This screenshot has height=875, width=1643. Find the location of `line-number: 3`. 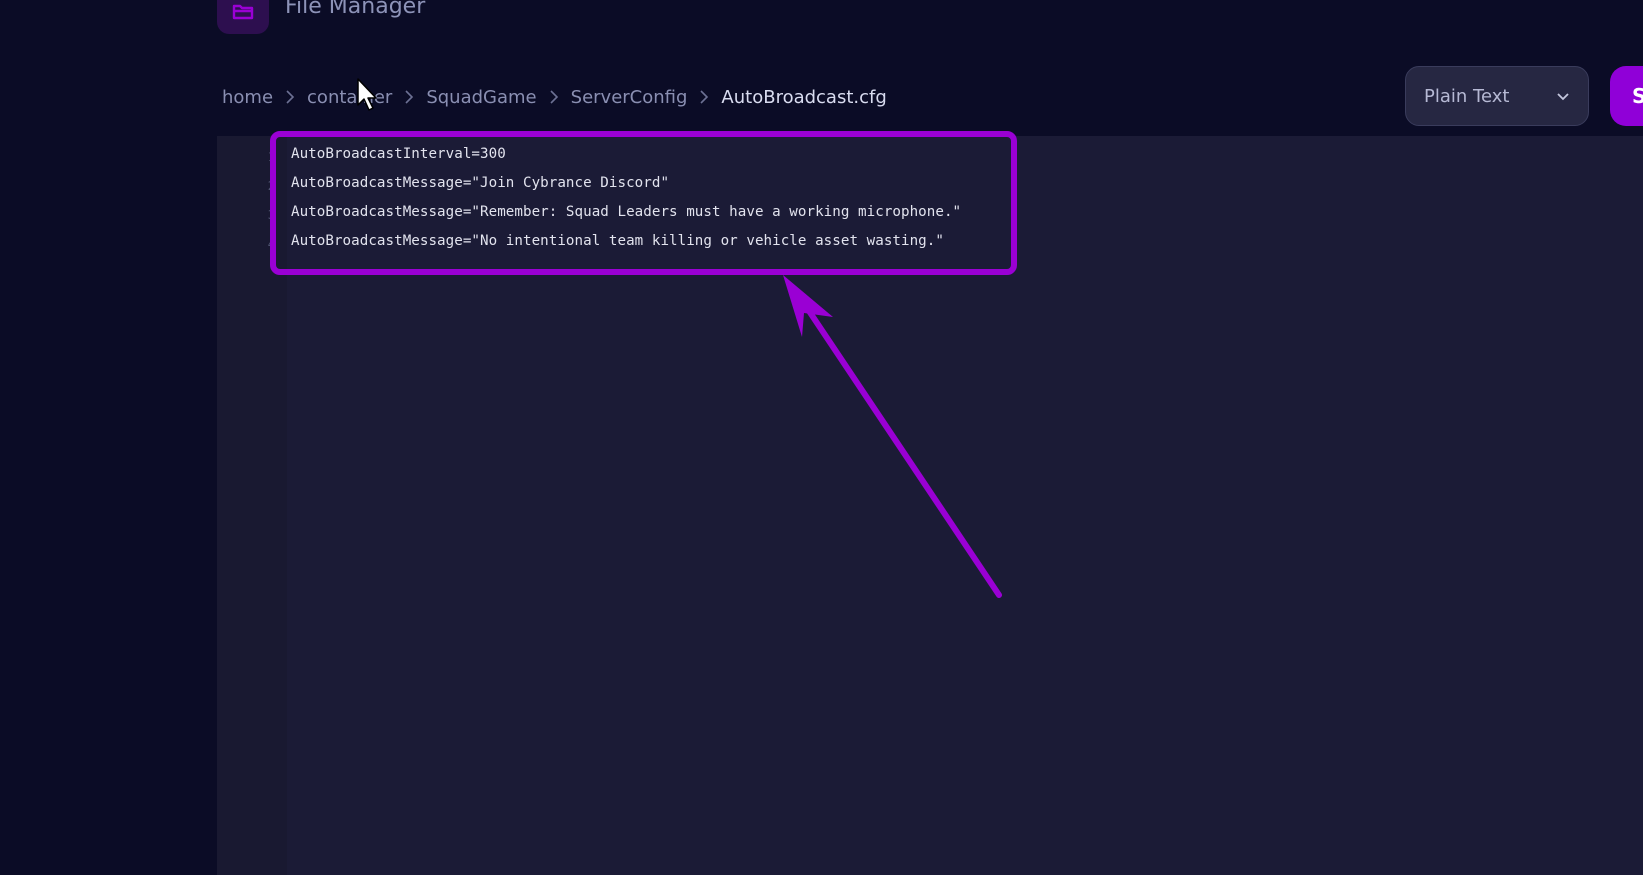

line-number: 3 is located at coordinates (271, 215).